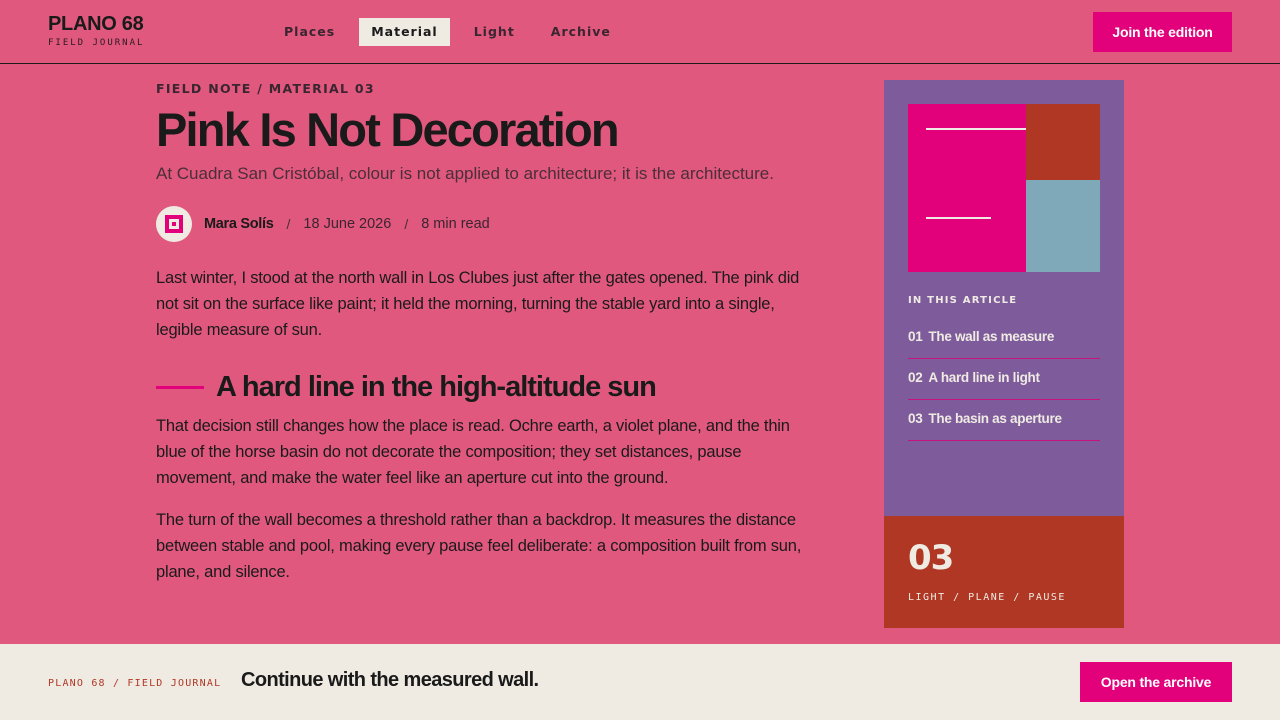 The width and height of the screenshot is (1280, 720). Describe the element at coordinates (1162, 32) in the screenshot. I see `join-edition-button: Join the edition` at that location.